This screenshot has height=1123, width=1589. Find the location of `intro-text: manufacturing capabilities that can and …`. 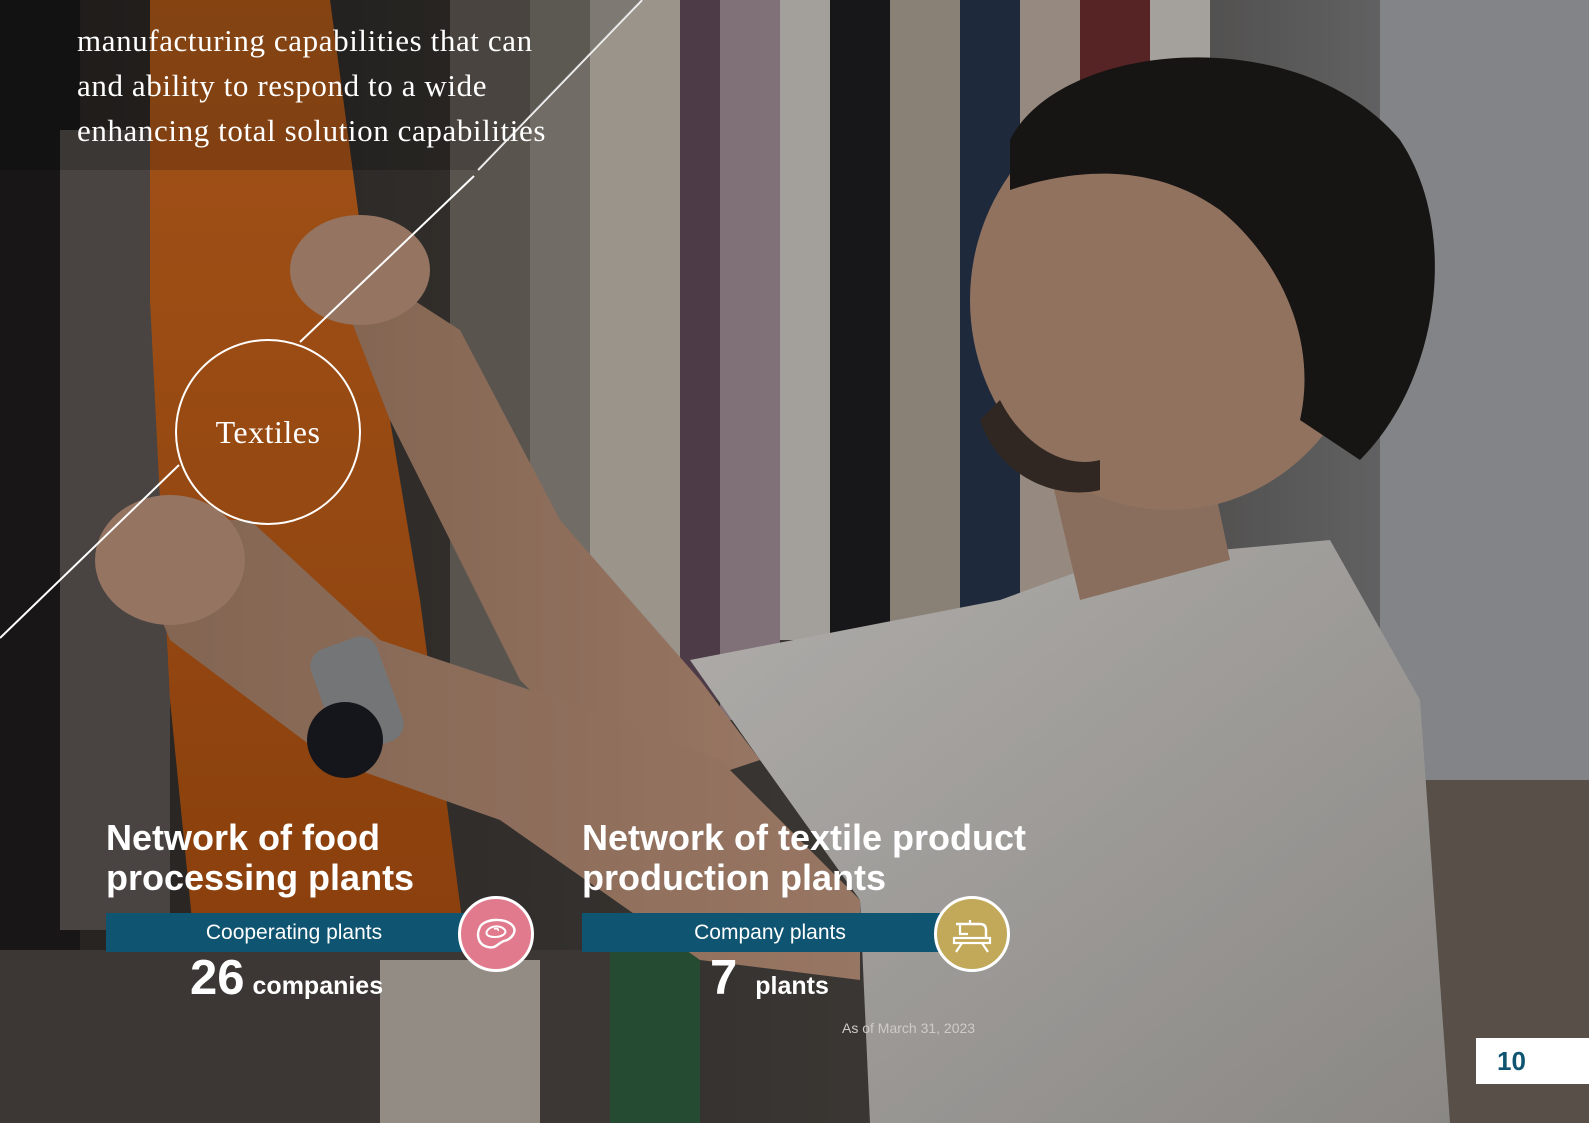

intro-text: manufacturing capabilities that can and … is located at coordinates (357, 85).